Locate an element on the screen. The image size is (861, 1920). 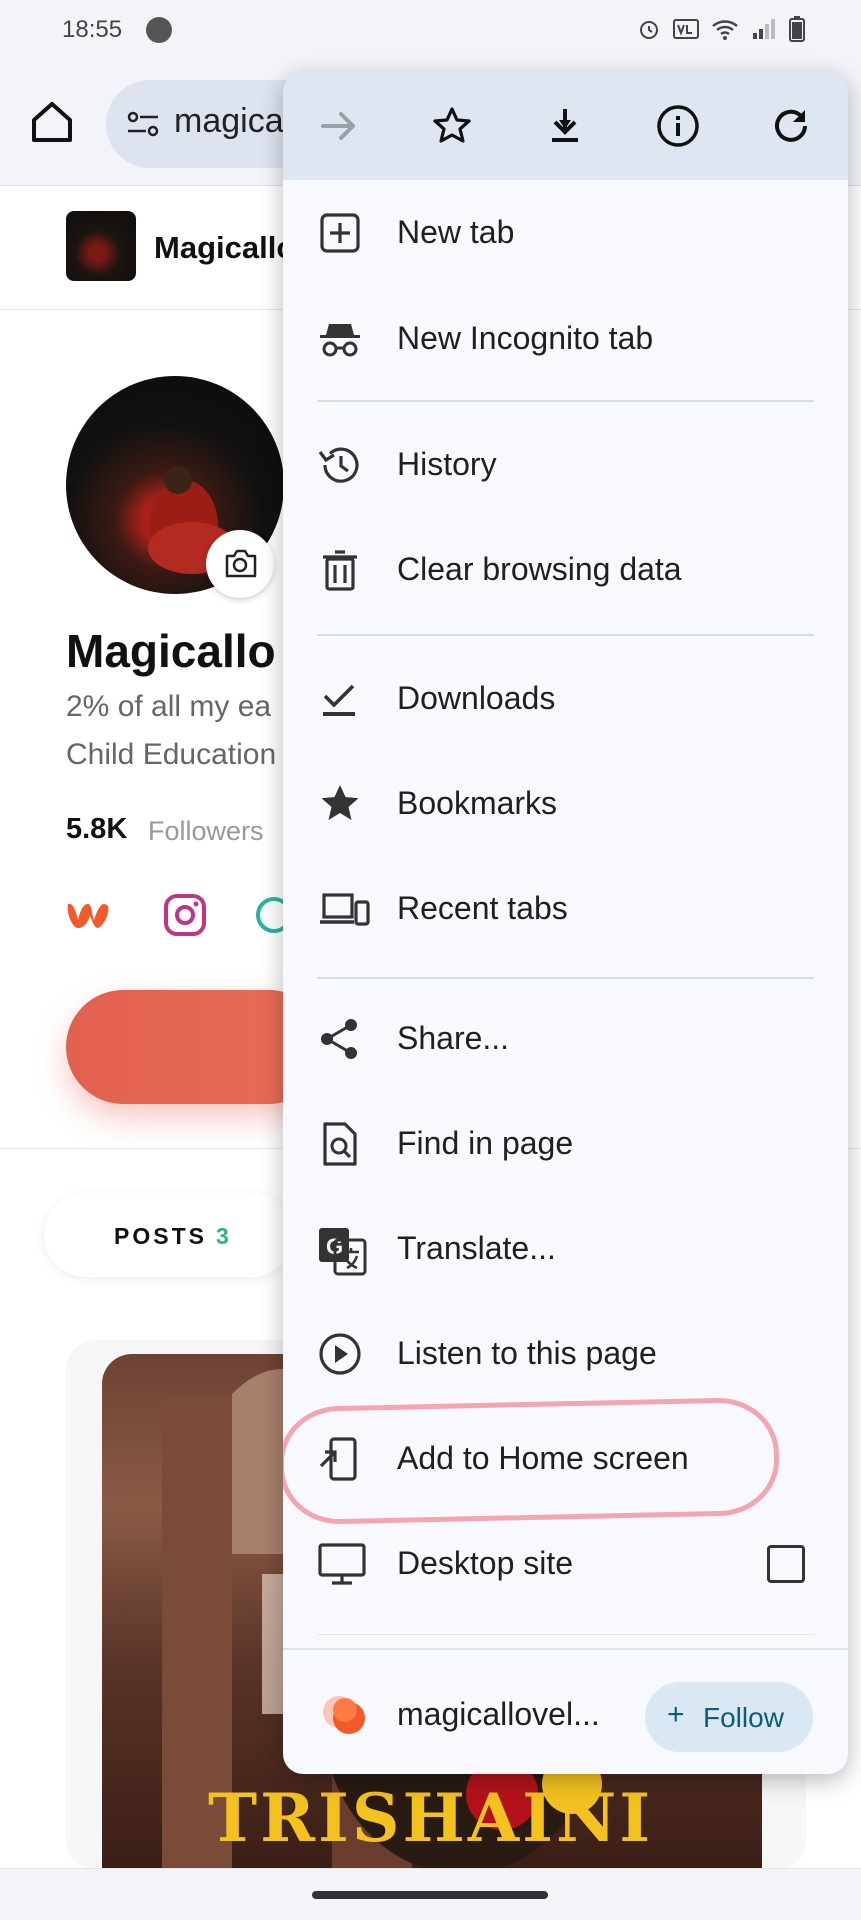
find-in-page-icon is located at coordinates (340, 1144).